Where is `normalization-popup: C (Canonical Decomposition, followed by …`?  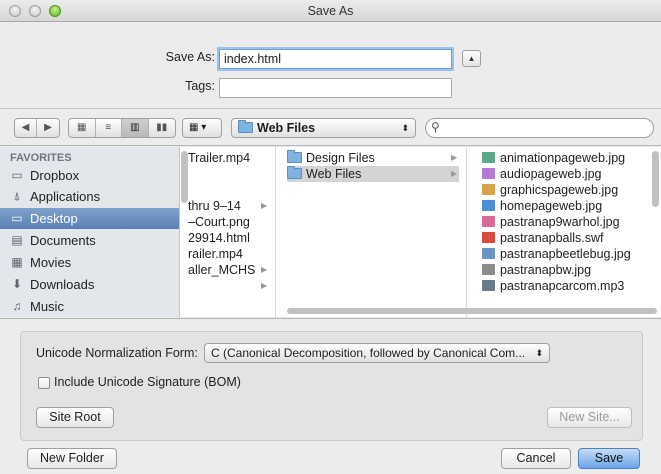 normalization-popup: C (Canonical Decomposition, followed by … is located at coordinates (377, 353).